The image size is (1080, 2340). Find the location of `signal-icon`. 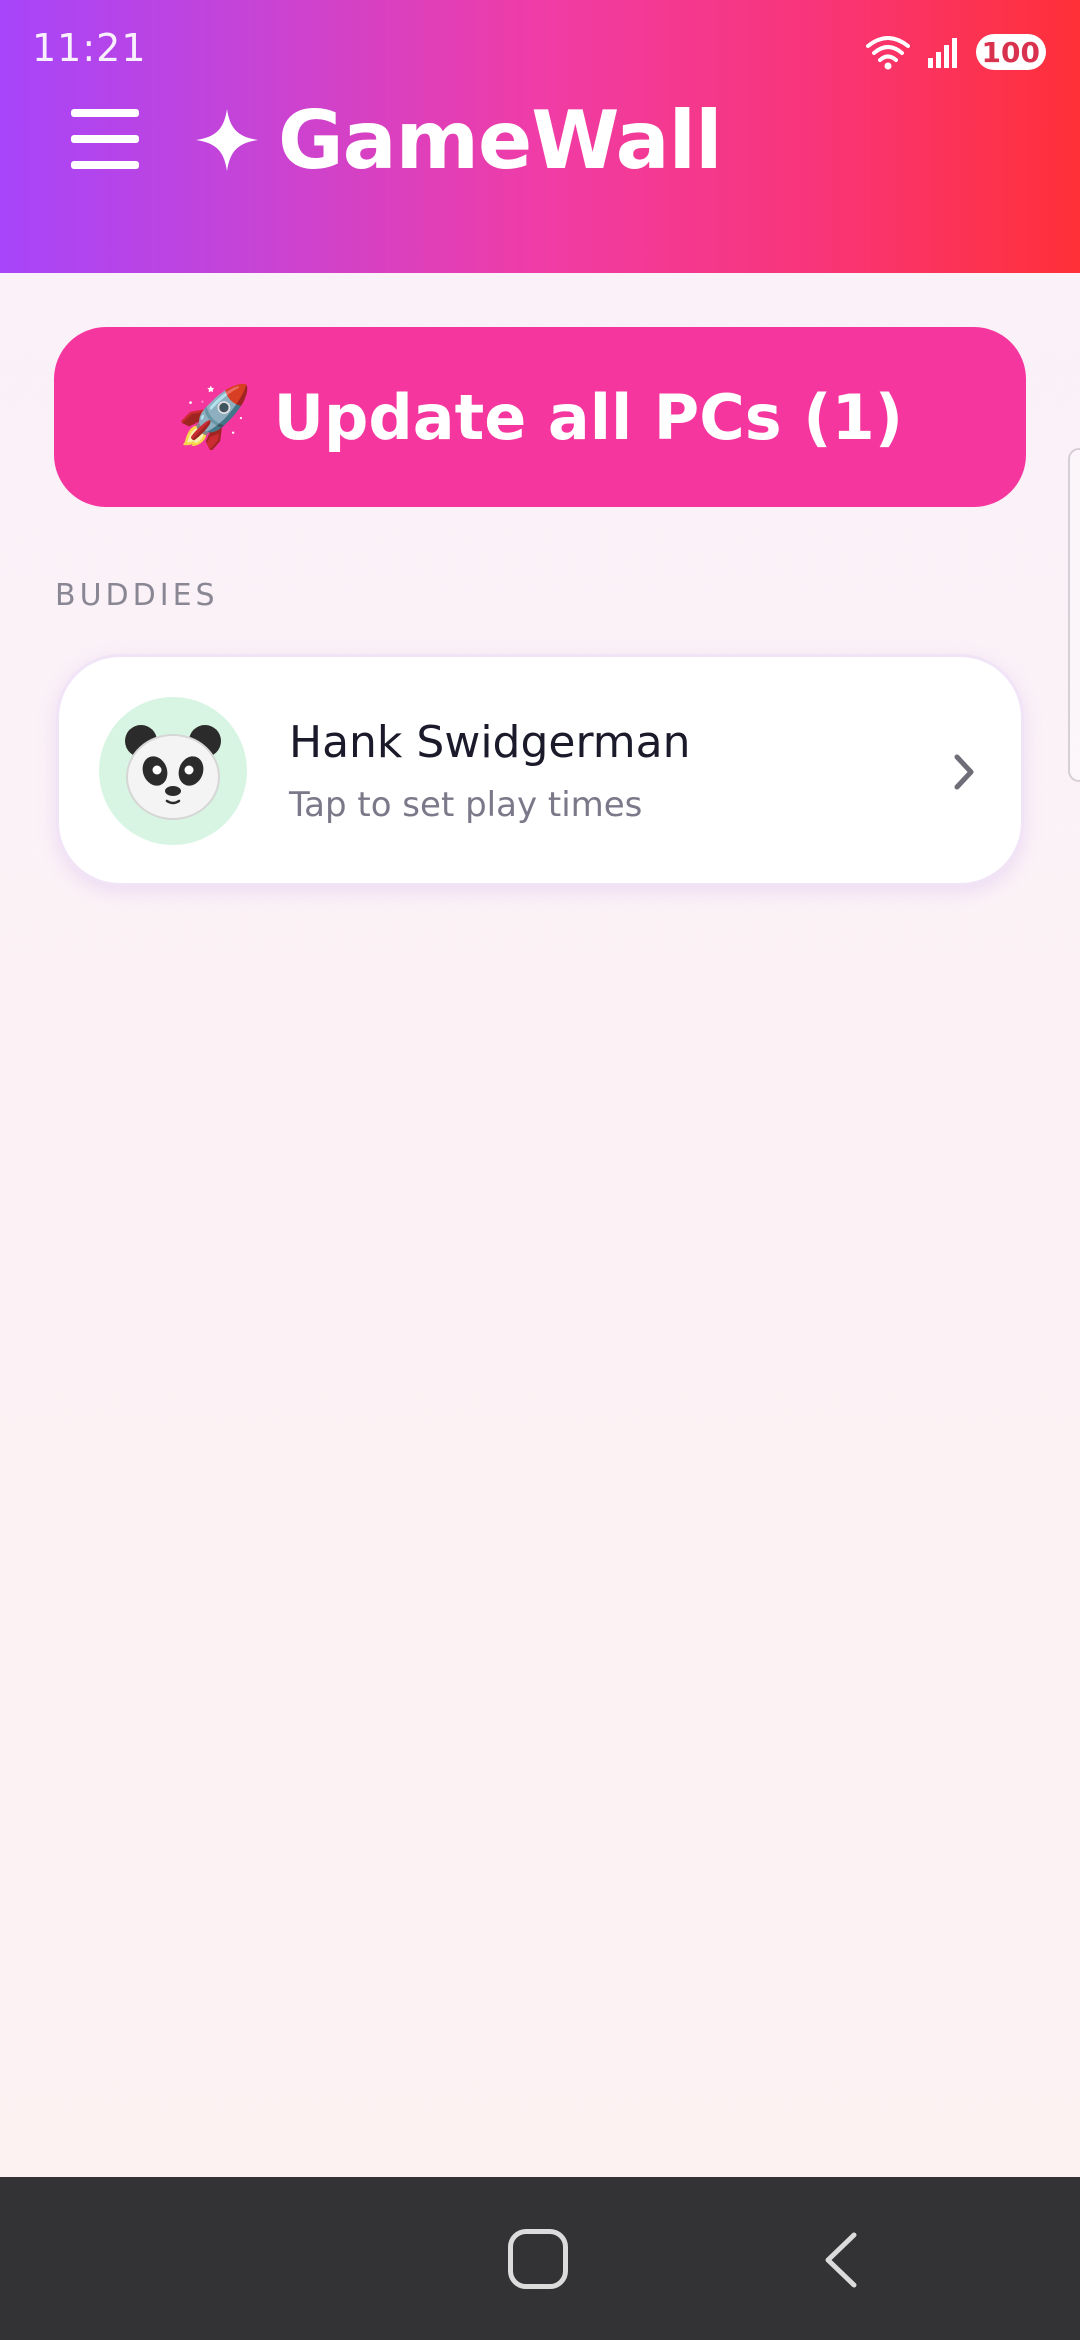

signal-icon is located at coordinates (942, 53).